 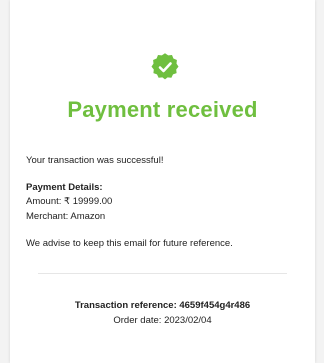 What do you see at coordinates (69, 201) in the screenshot?
I see `amount-text: Amount: ₹ 19999.00` at bounding box center [69, 201].